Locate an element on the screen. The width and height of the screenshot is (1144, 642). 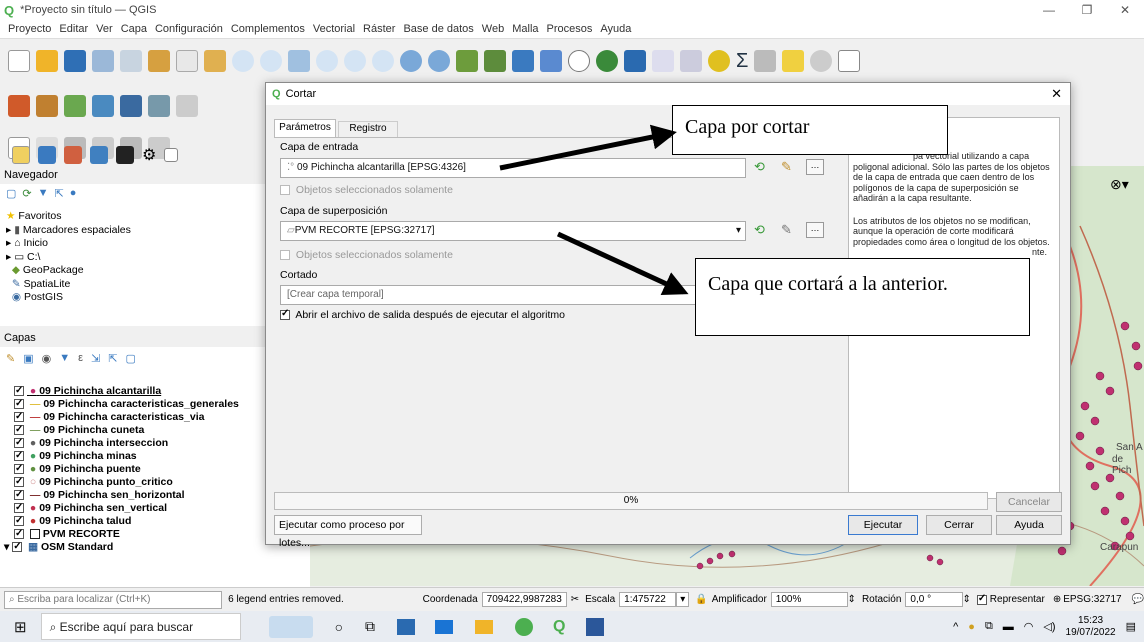
arrow-to-overlay-layer is located at coordinates (622, 263).